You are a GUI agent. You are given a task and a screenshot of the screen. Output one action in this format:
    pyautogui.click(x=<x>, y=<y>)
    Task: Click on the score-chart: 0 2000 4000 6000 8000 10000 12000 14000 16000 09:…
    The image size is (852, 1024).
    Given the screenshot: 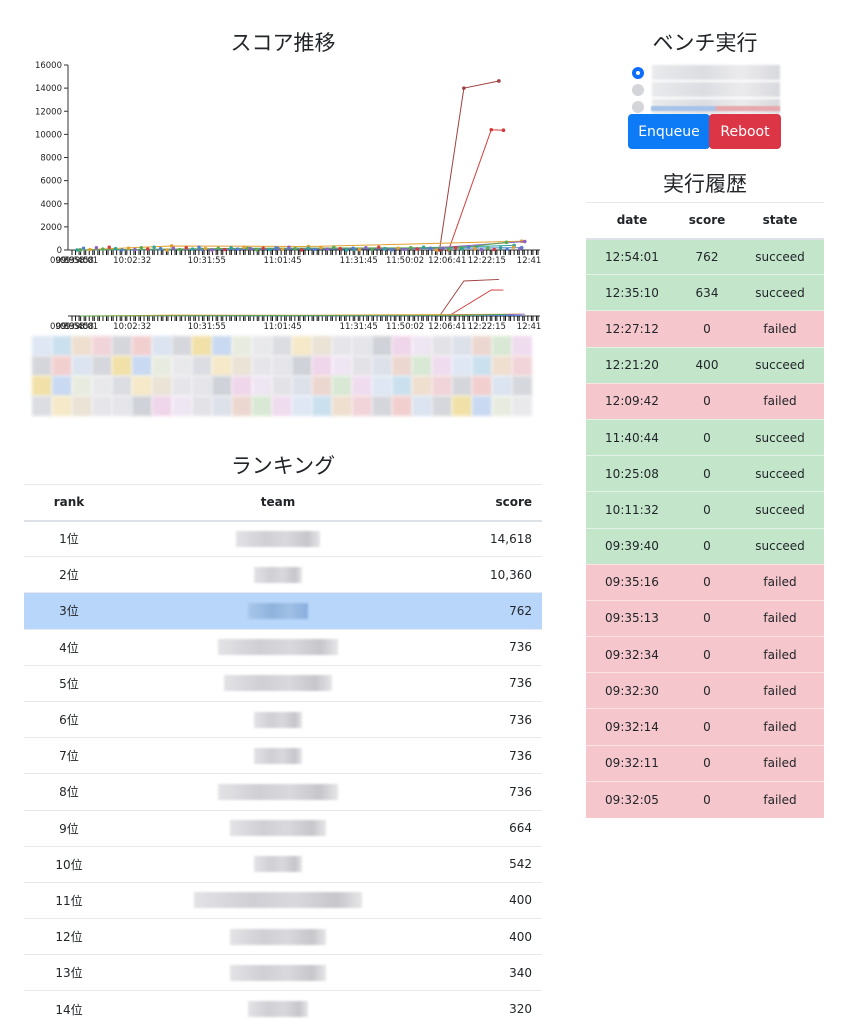 What is the action you would take?
    pyautogui.click(x=283, y=165)
    